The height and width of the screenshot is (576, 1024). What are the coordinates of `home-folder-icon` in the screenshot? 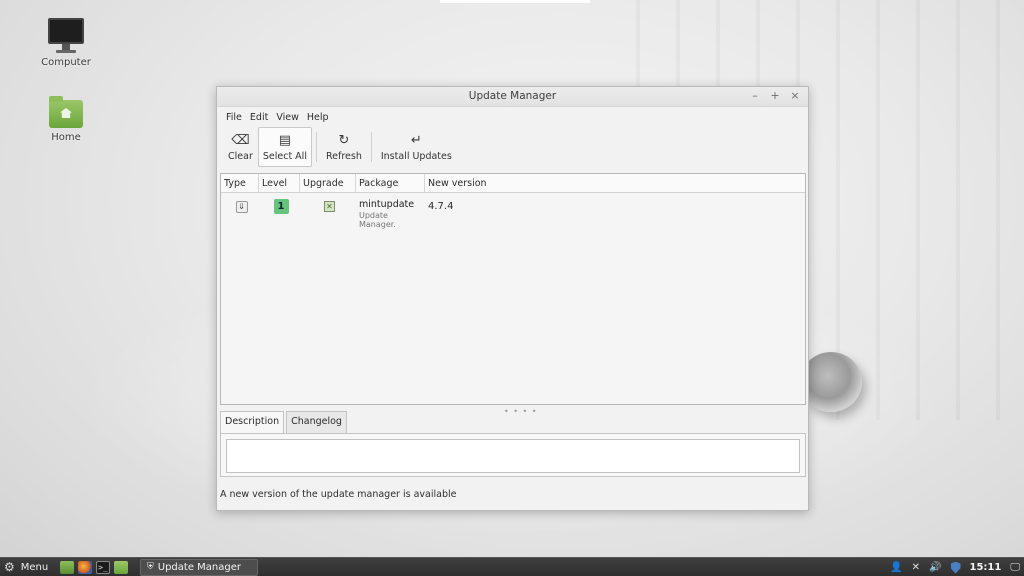 It's located at (66, 112).